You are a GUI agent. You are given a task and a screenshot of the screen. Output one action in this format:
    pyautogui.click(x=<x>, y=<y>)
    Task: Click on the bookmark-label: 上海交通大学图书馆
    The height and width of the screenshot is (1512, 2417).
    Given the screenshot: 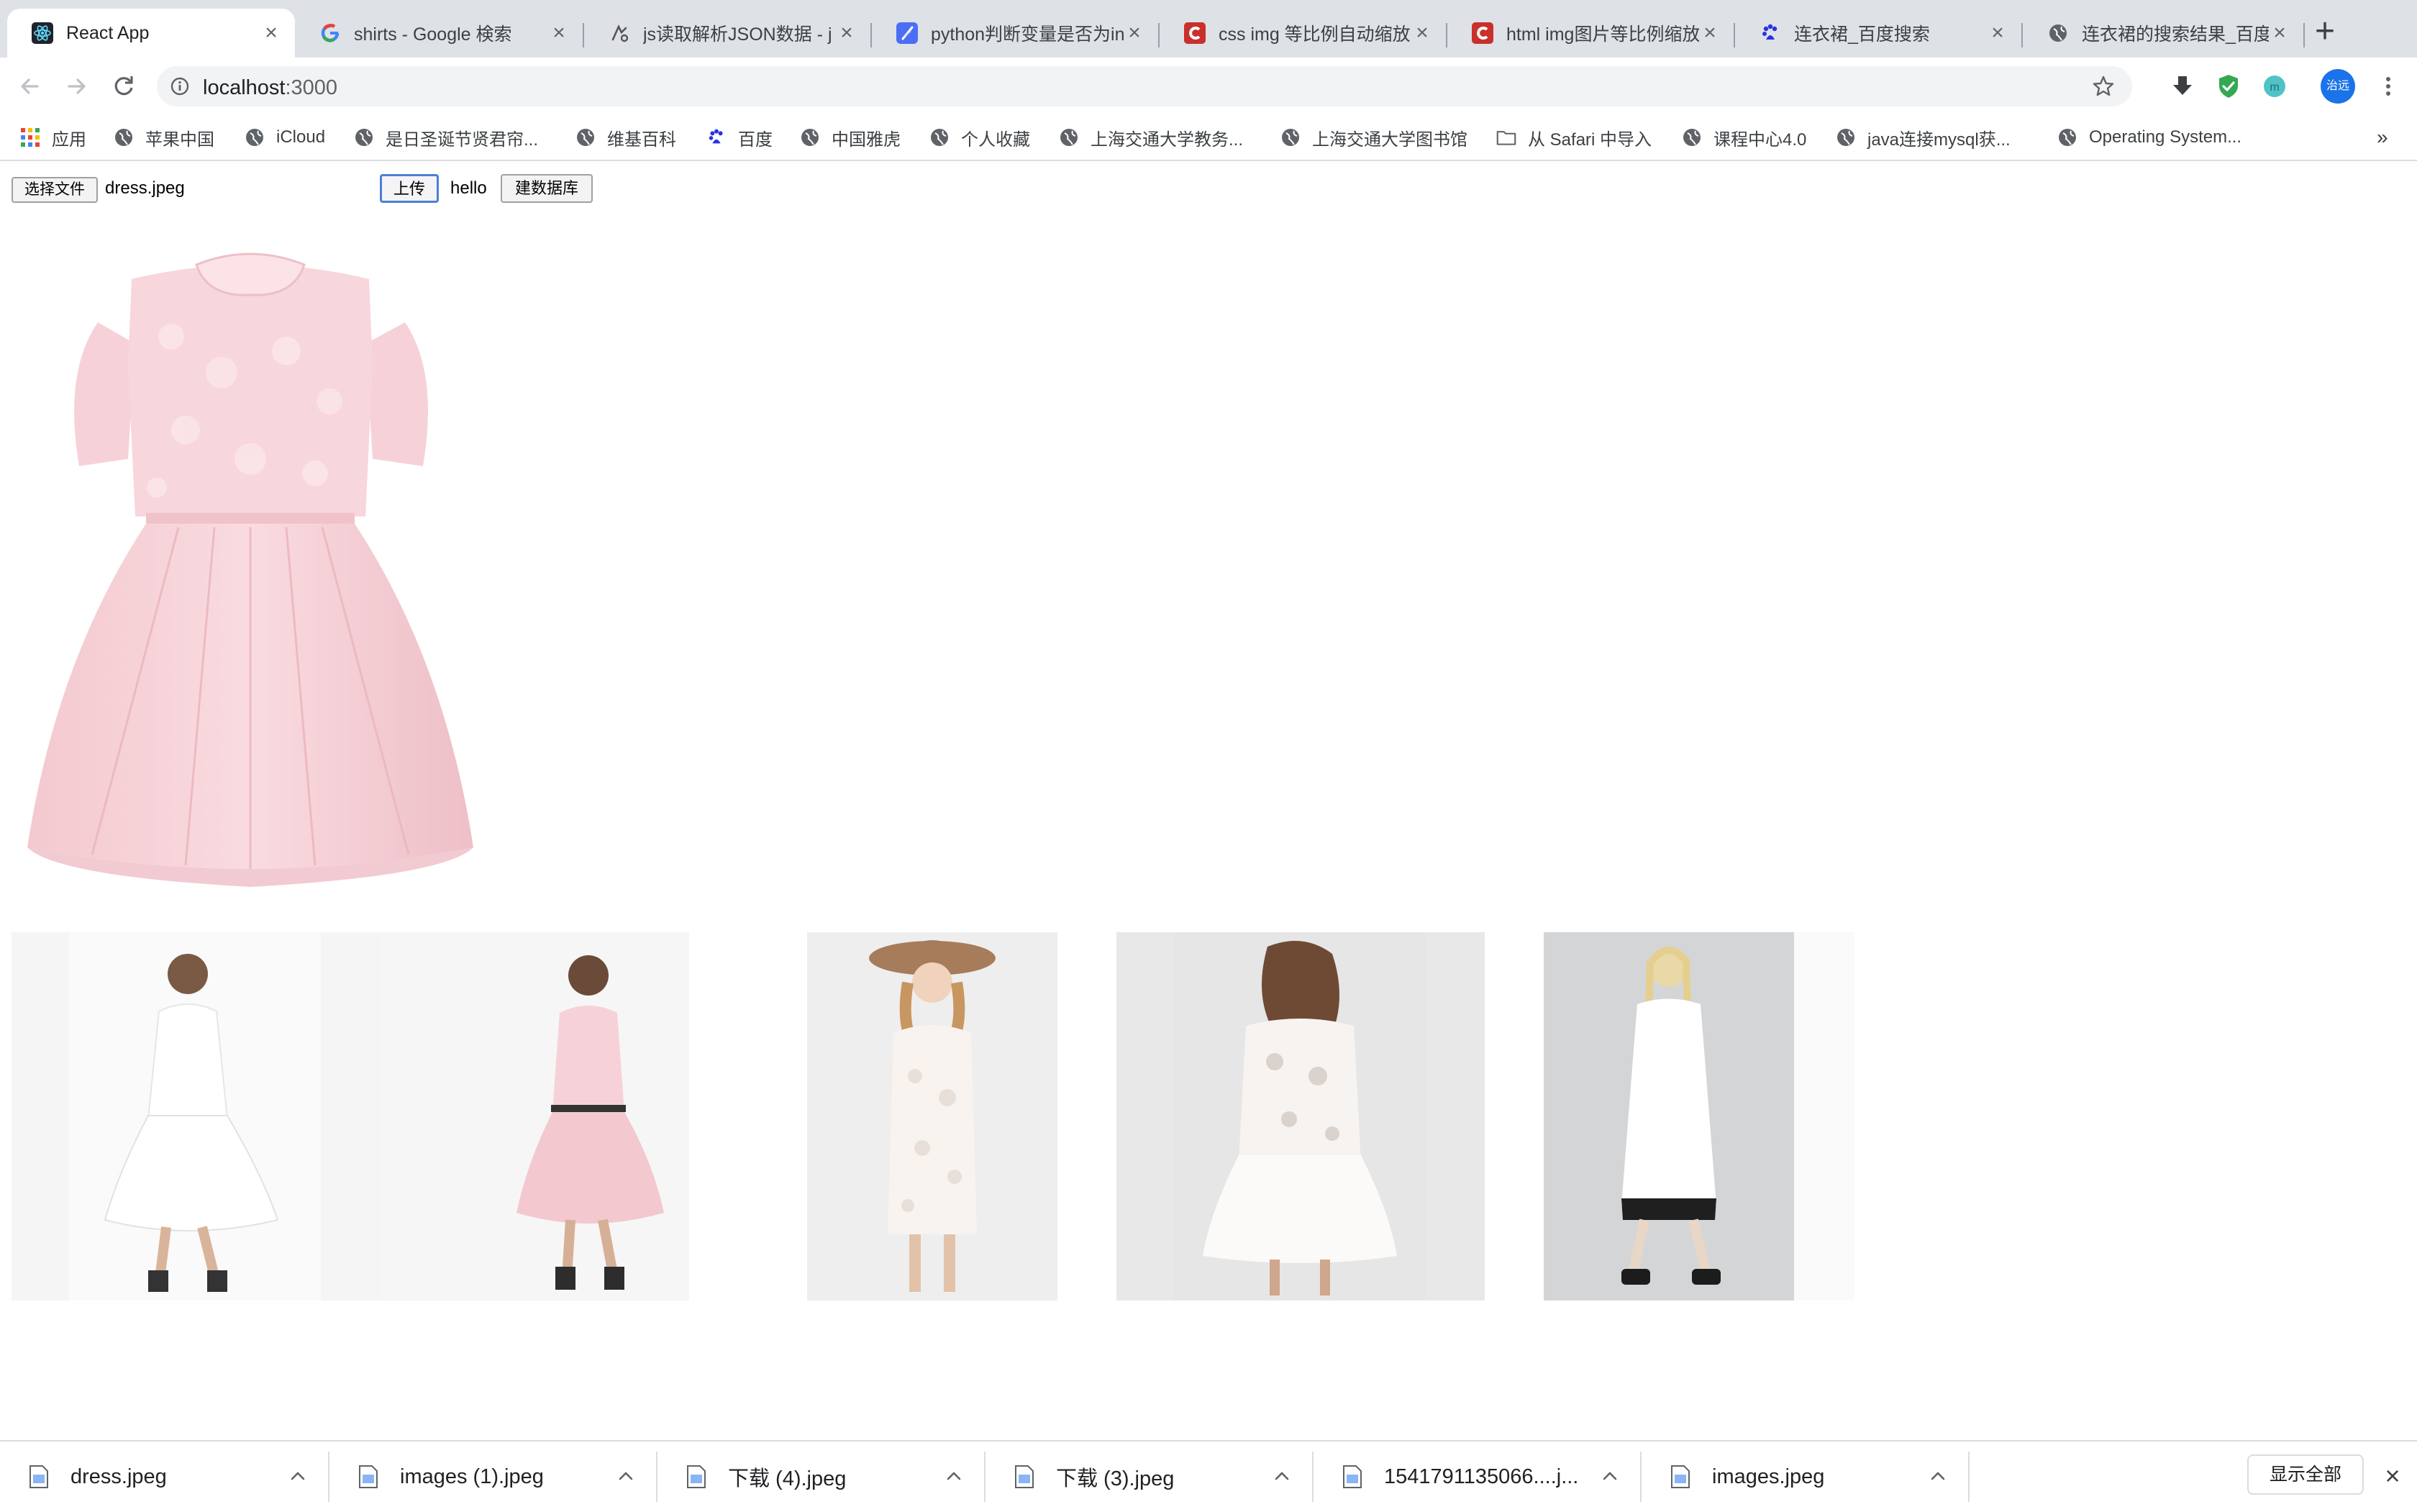 What is the action you would take?
    pyautogui.click(x=1390, y=140)
    